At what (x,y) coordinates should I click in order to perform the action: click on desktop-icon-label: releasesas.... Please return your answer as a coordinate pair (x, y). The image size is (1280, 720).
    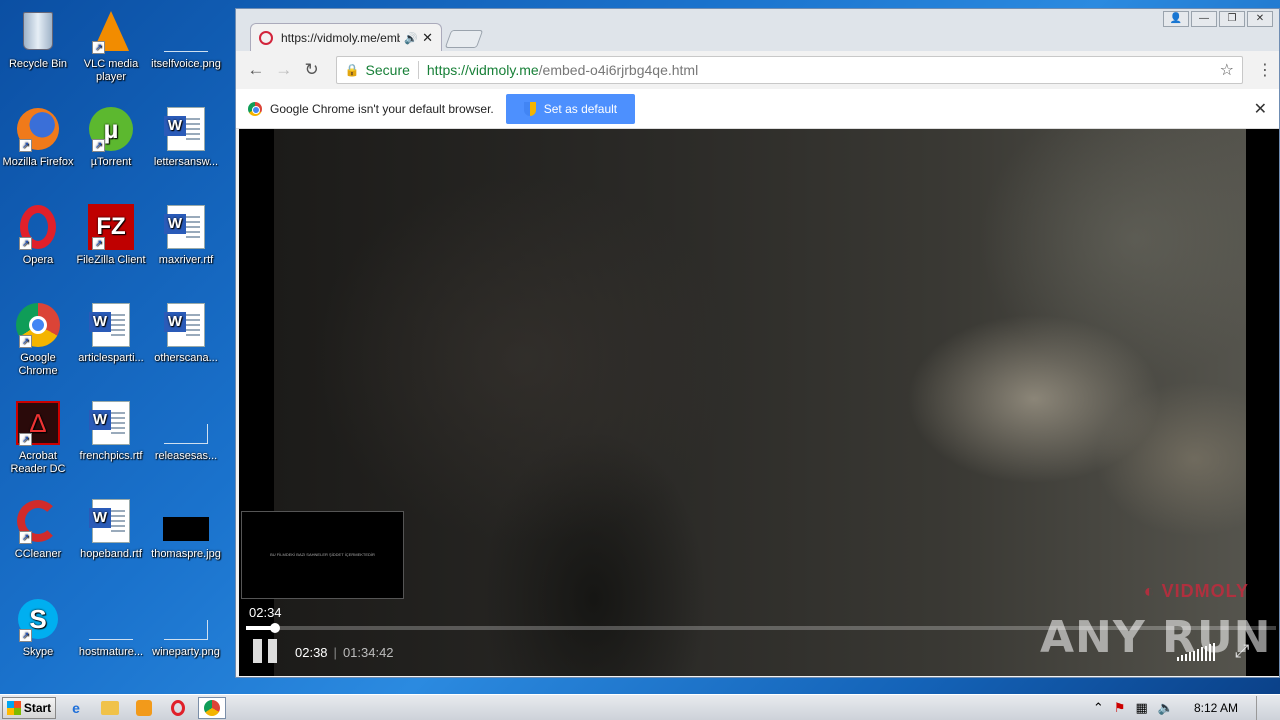
    Looking at the image, I should click on (186, 456).